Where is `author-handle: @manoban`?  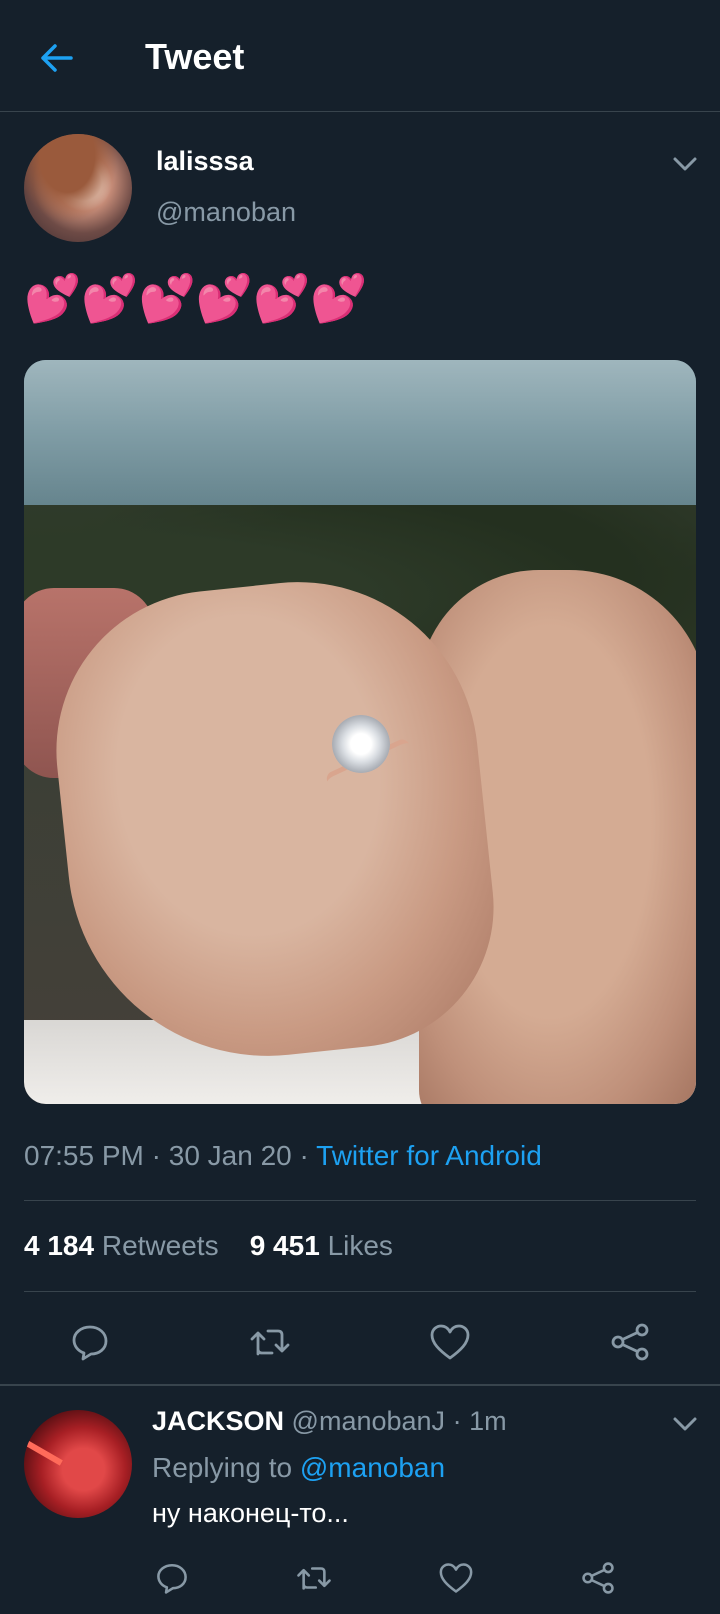 author-handle: @manoban is located at coordinates (226, 212).